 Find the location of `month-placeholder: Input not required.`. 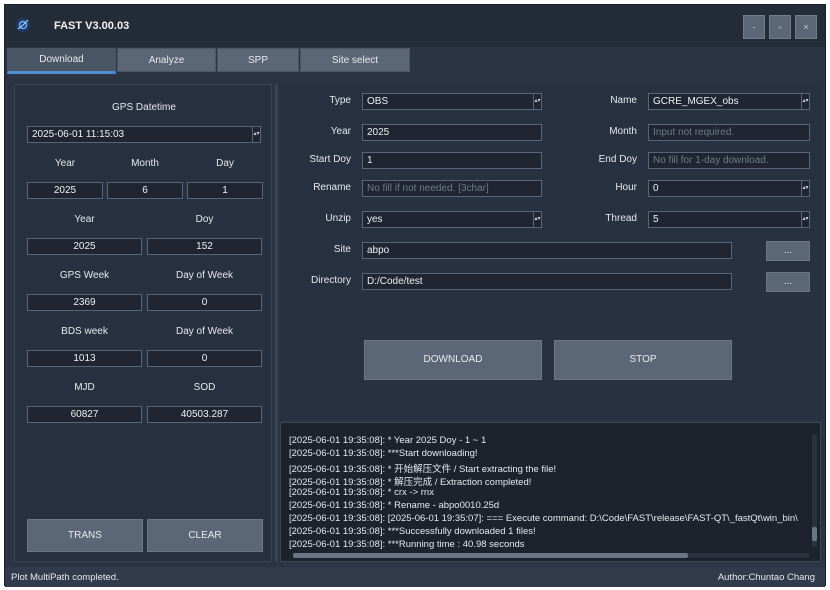

month-placeholder: Input not required. is located at coordinates (694, 132).